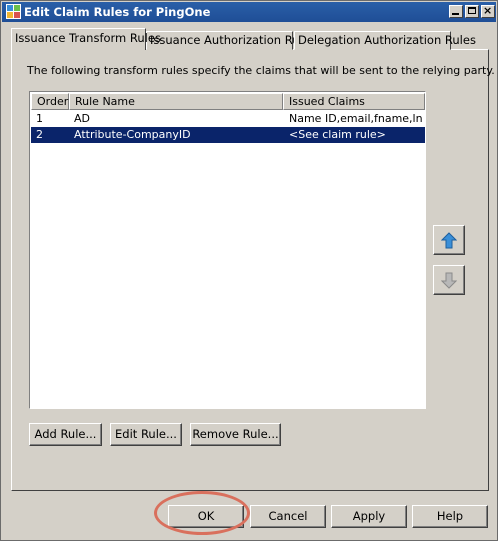 Image resolution: width=500 pixels, height=545 pixels. What do you see at coordinates (228, 135) in the screenshot?
I see `table-row-selected: 2 Attribute-CompanyID <See claim rule>` at bounding box center [228, 135].